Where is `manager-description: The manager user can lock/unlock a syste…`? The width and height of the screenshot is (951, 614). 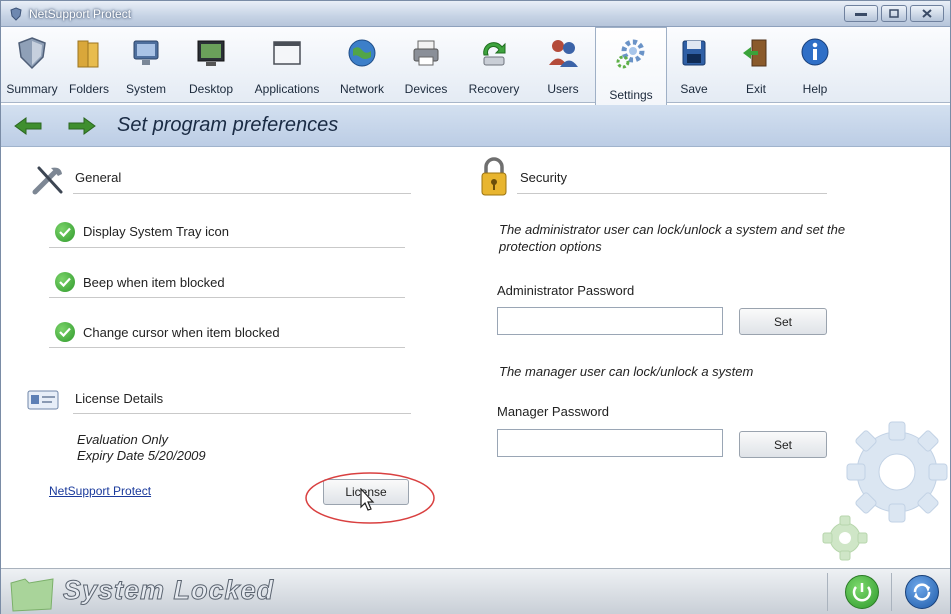
manager-description: The manager user can lock/unlock a syste… is located at coordinates (626, 371).